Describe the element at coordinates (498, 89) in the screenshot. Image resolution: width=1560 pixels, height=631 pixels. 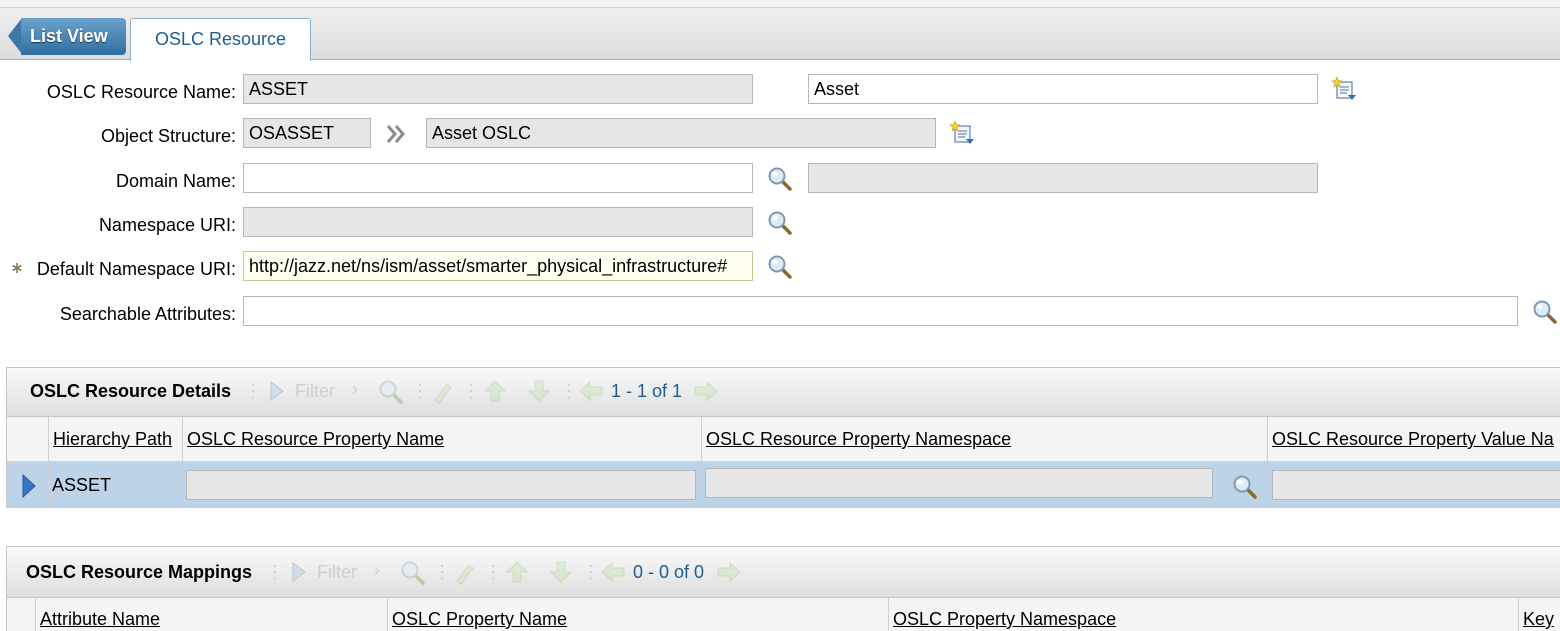
I see `resource-name-field: ASSET` at that location.